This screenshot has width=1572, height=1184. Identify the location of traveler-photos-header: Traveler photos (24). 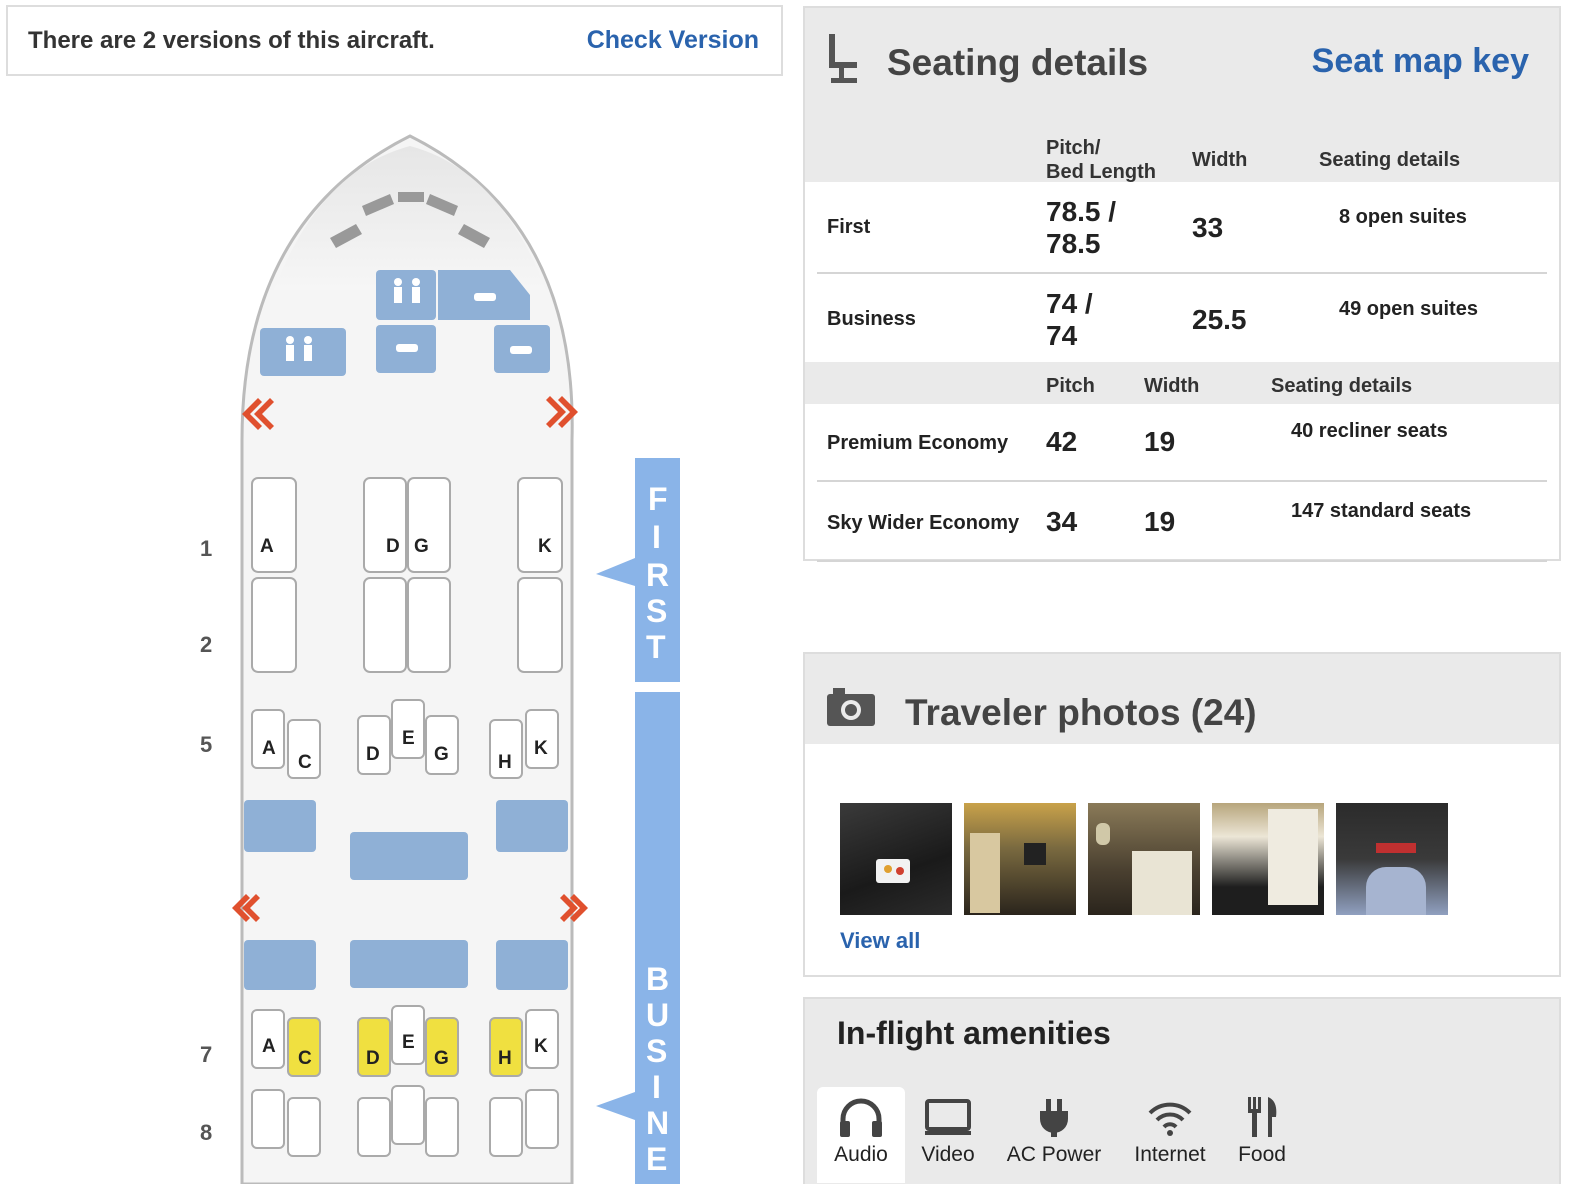
(1182, 699).